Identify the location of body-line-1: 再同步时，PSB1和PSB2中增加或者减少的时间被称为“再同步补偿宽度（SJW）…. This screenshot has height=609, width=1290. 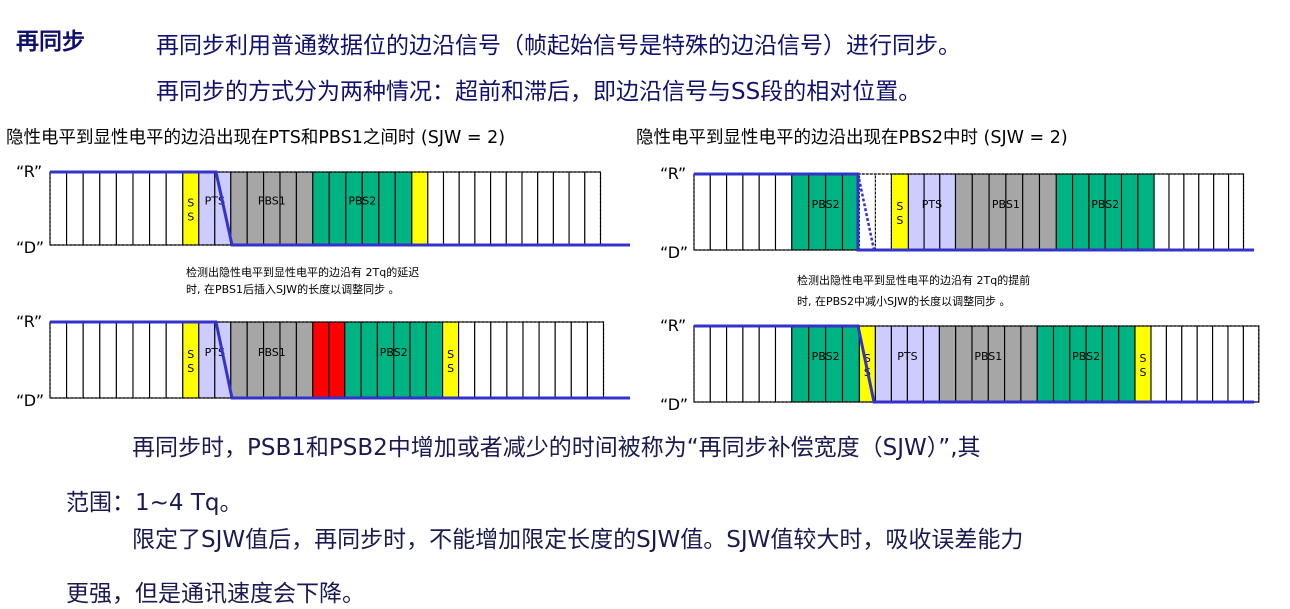
(556, 448).